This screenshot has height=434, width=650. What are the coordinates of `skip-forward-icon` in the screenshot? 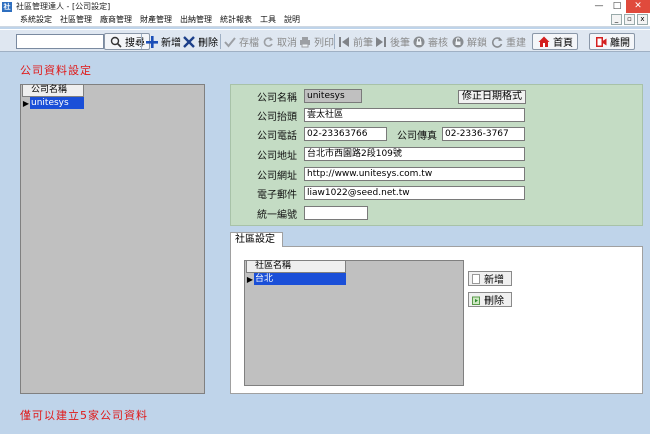 It's located at (381, 42).